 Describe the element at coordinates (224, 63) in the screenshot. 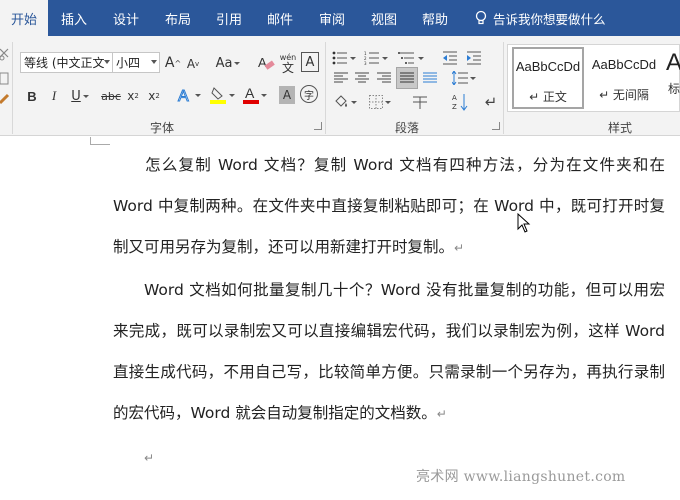

I see `change-case-label: Aa` at that location.